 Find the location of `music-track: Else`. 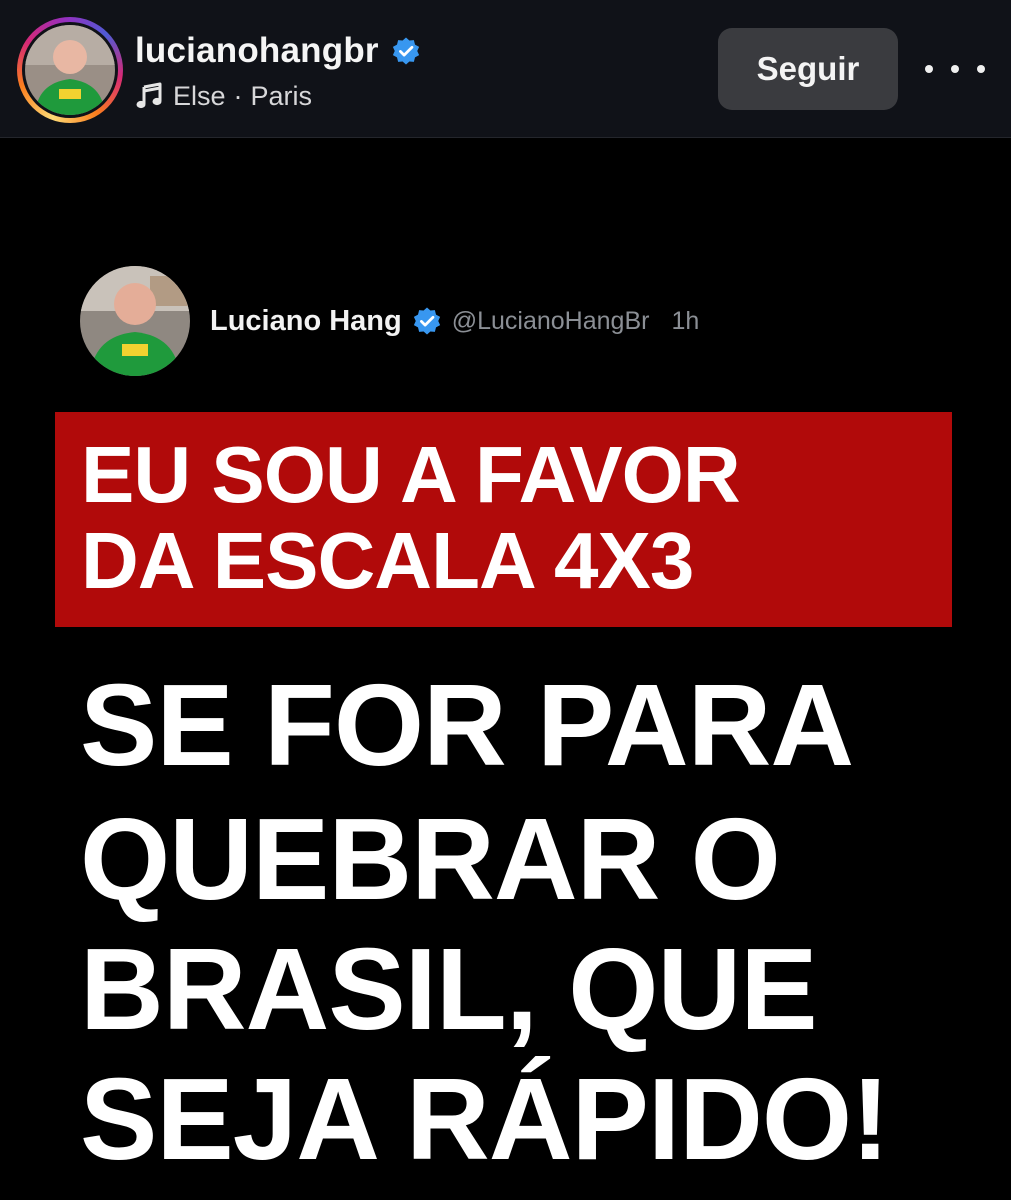

music-track: Else is located at coordinates (199, 95).